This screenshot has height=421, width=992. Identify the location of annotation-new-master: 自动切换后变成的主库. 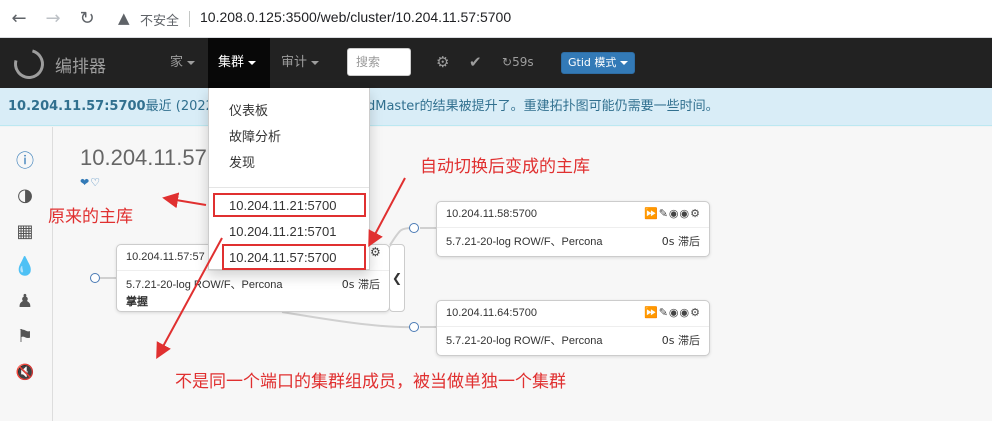
(505, 167).